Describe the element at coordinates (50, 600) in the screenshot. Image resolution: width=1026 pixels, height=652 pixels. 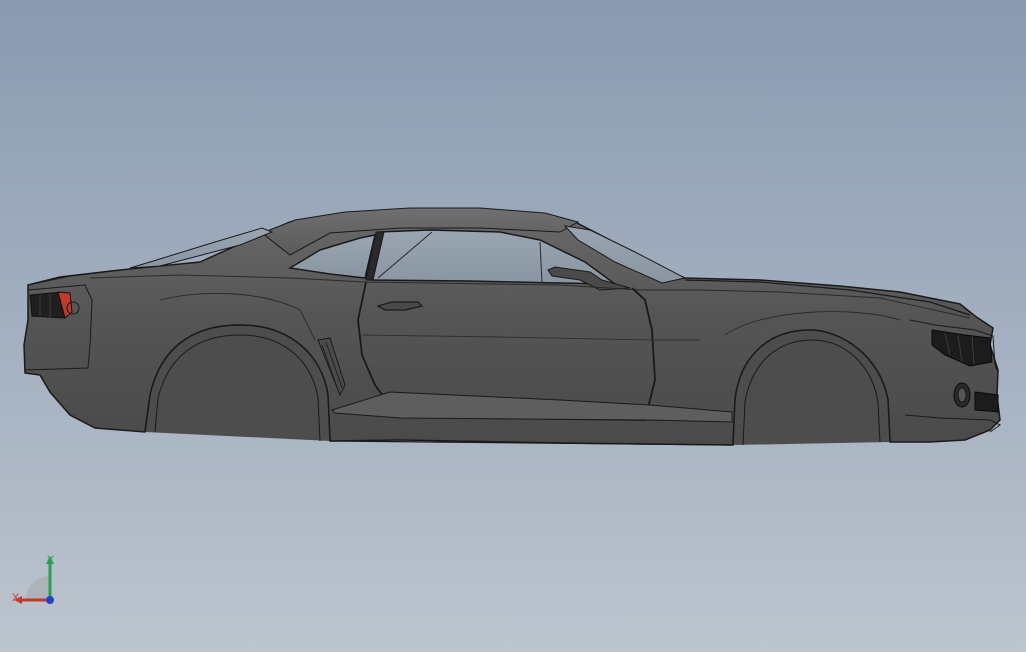
I see `z-axis-dot` at that location.